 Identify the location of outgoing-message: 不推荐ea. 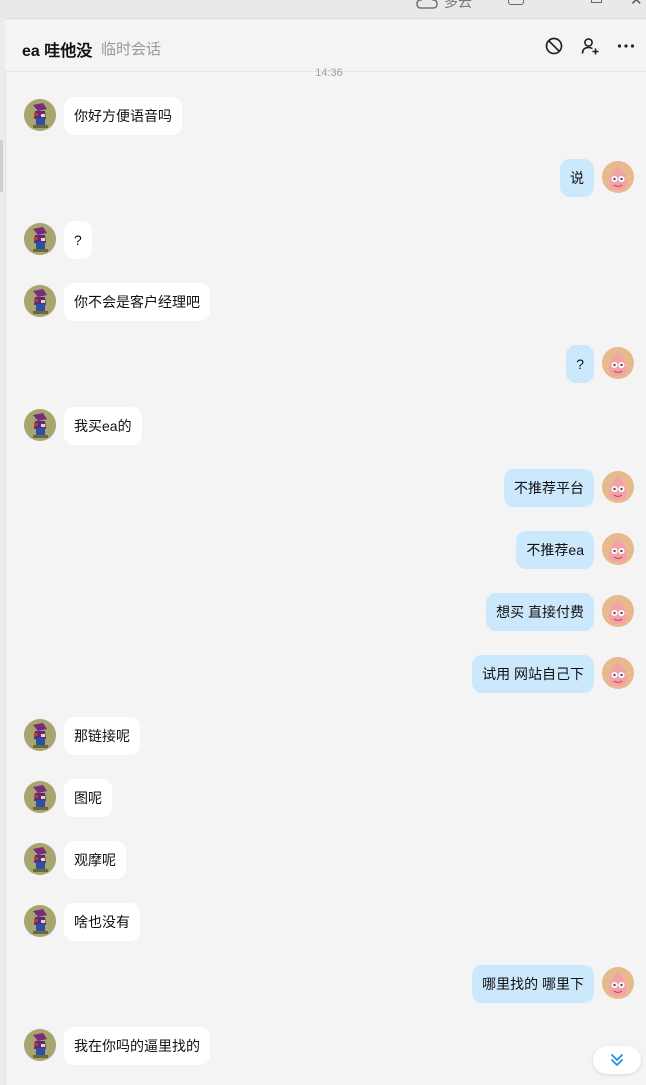
(323, 551).